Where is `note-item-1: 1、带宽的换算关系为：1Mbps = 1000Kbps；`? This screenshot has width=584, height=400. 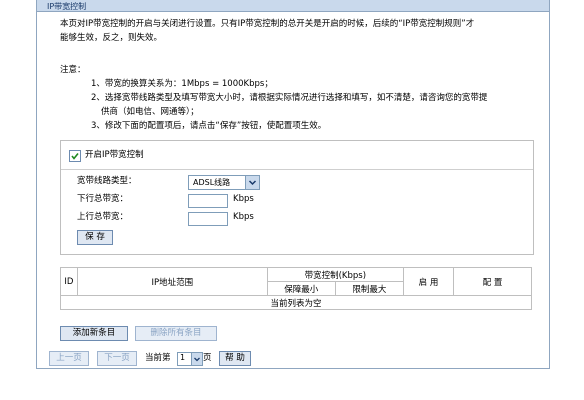 note-item-1: 1、带宽的换算关系为：1Mbps = 1000Kbps； is located at coordinates (182, 84).